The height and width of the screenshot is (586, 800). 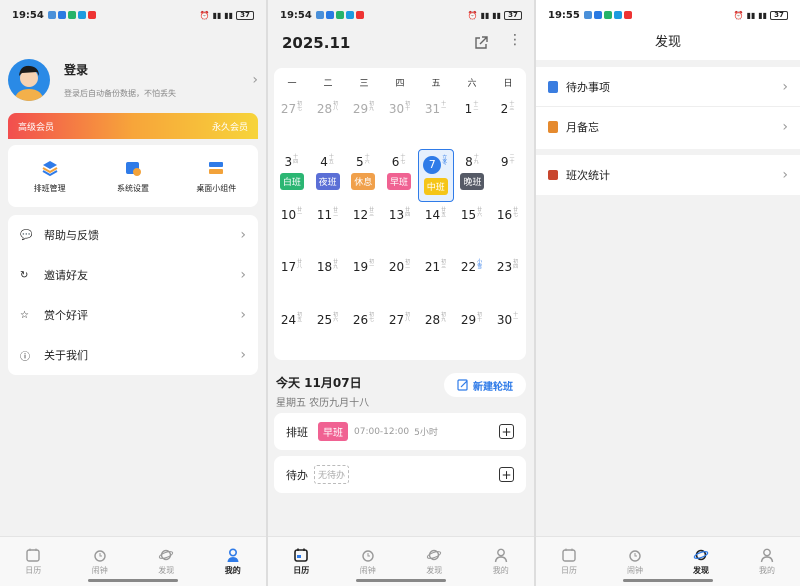 What do you see at coordinates (372, 212) in the screenshot?
I see `lunar-date: 廿三` at bounding box center [372, 212].